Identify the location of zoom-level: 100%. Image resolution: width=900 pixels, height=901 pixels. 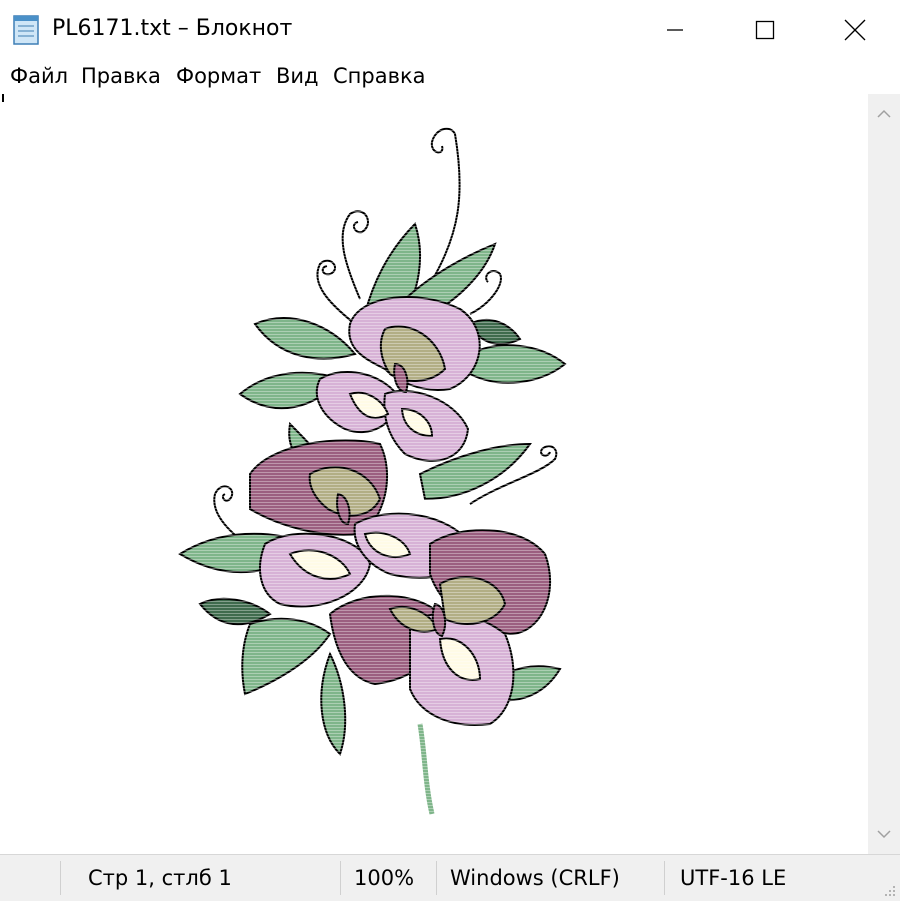
(384, 878).